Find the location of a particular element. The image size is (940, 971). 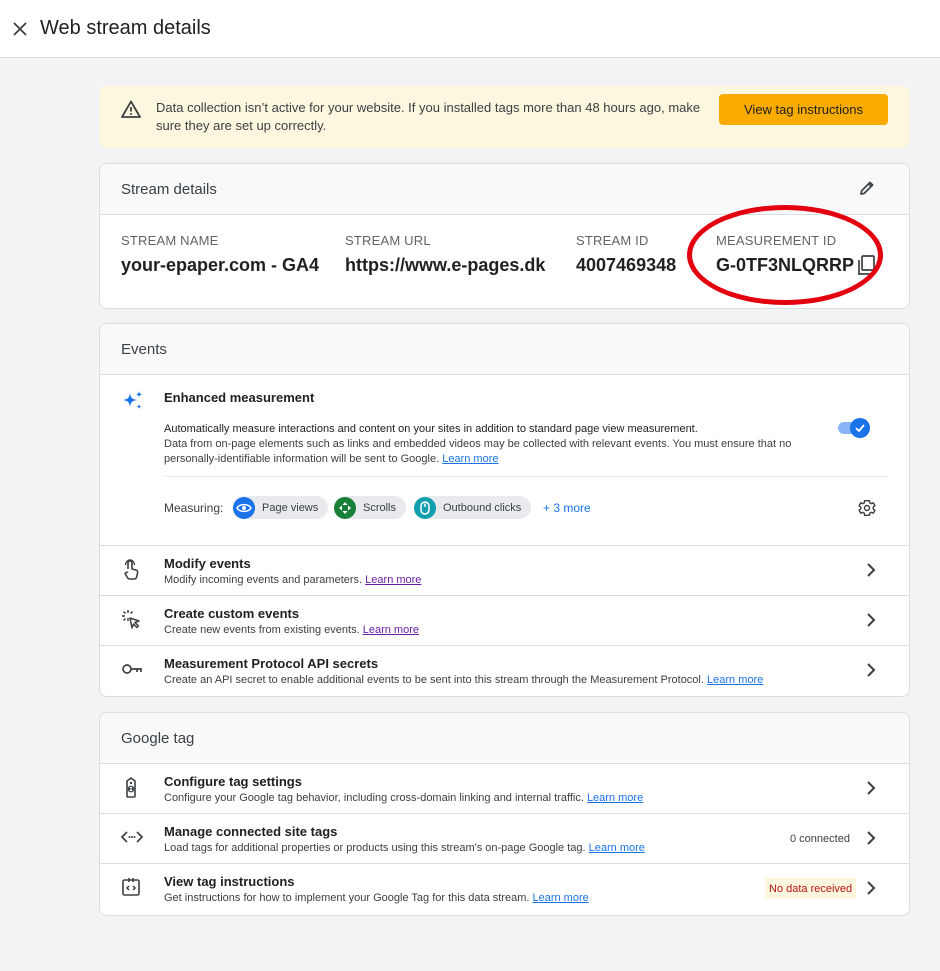

google-tag-header: Google tag is located at coordinates (504, 738).